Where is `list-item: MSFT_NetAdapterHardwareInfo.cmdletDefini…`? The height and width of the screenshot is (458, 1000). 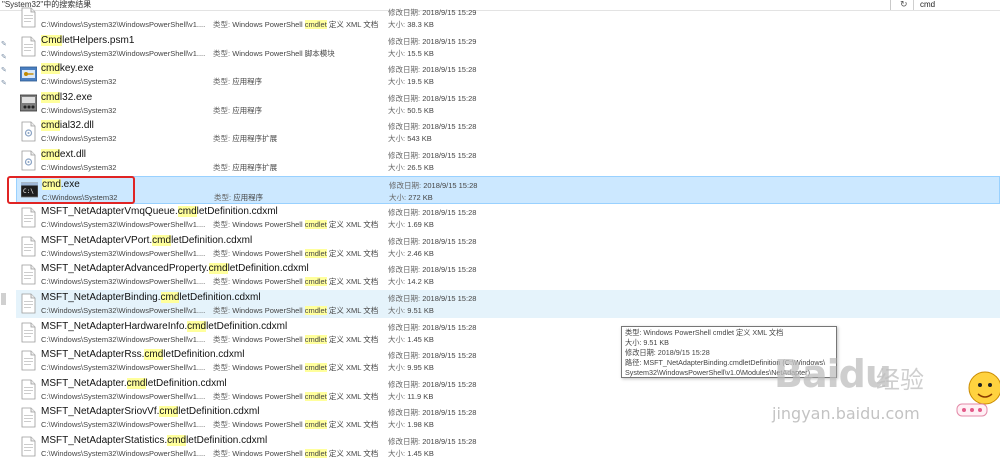 list-item: MSFT_NetAdapterHardwareInfo.cmdletDefini… is located at coordinates (508, 333).